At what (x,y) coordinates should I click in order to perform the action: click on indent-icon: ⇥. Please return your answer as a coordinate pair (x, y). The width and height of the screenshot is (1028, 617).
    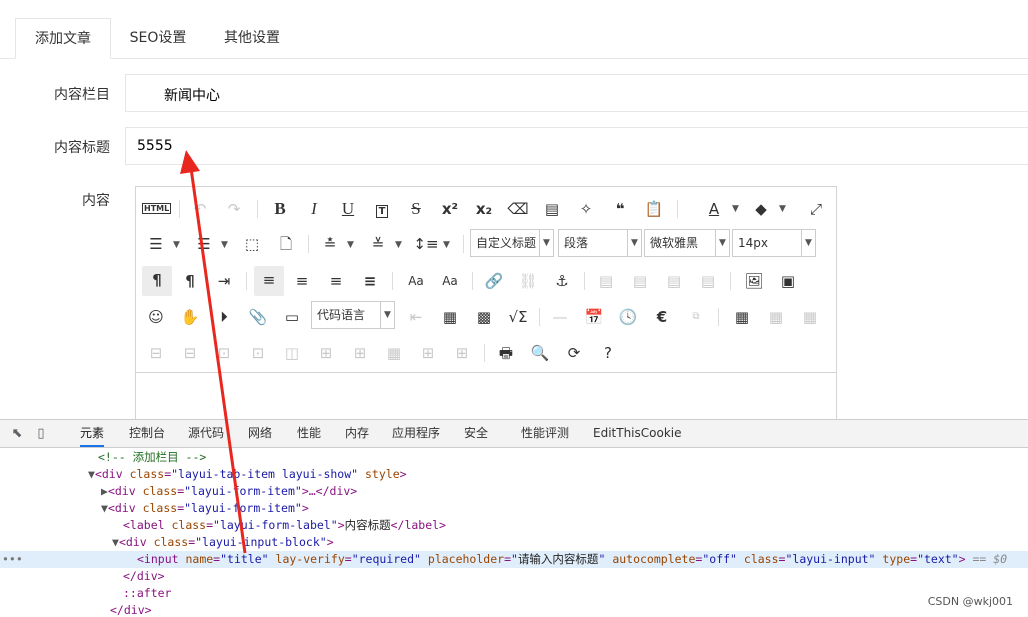
    Looking at the image, I should click on (224, 281).